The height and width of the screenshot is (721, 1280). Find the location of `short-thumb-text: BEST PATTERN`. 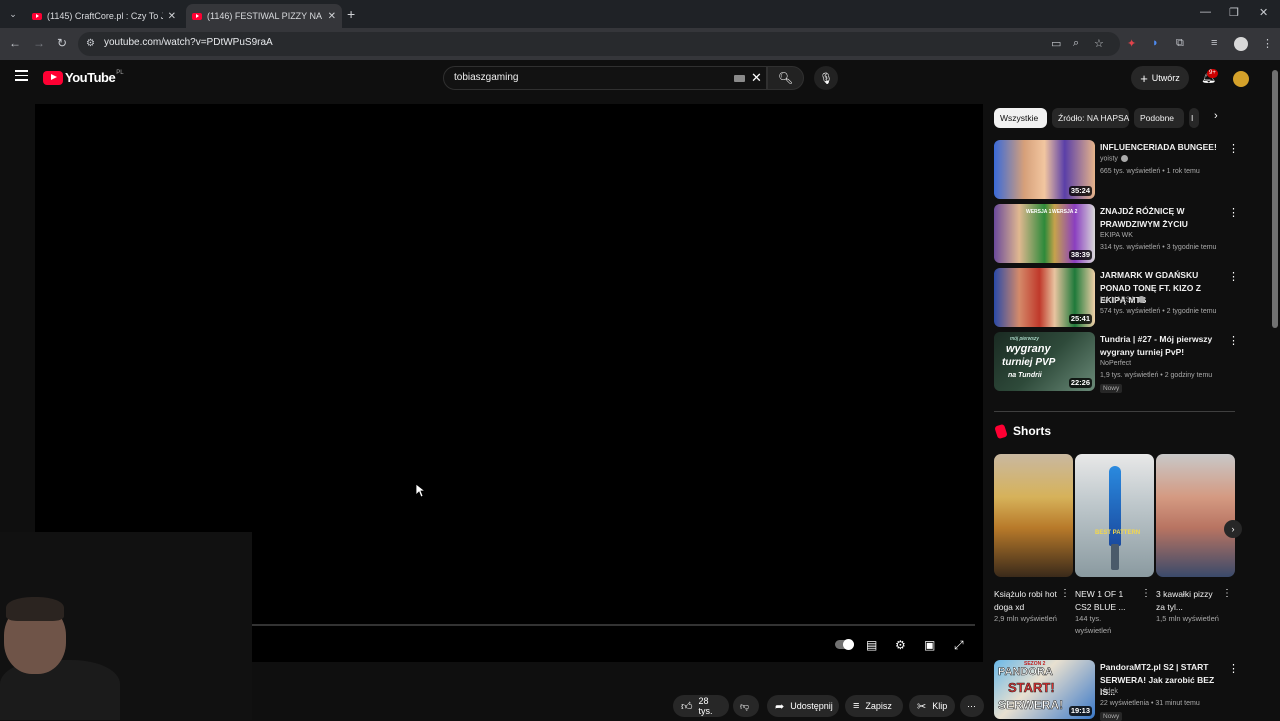

short-thumb-text: BEST PATTERN is located at coordinates (1118, 533).